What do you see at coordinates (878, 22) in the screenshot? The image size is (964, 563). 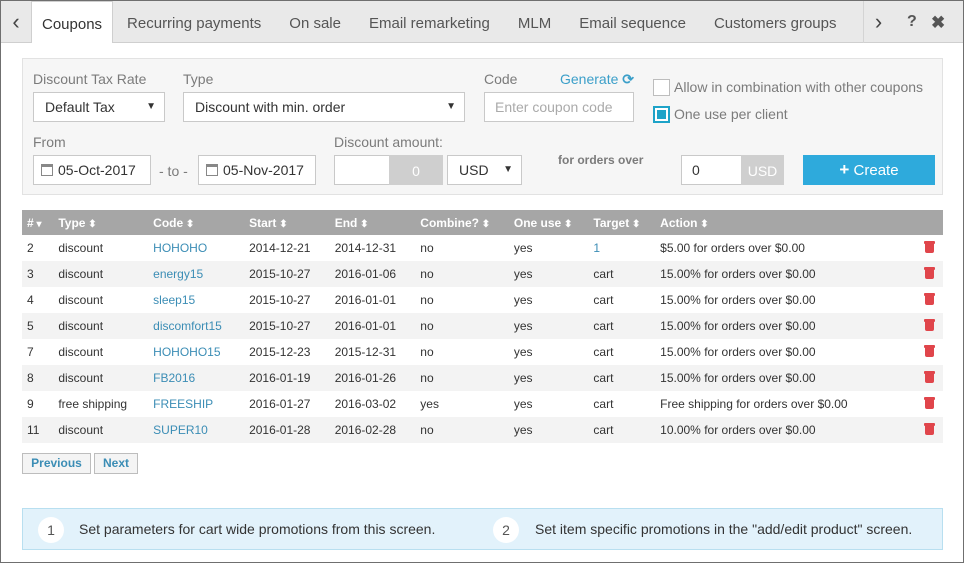 I see `scroll-tabs-right-button: ›` at bounding box center [878, 22].